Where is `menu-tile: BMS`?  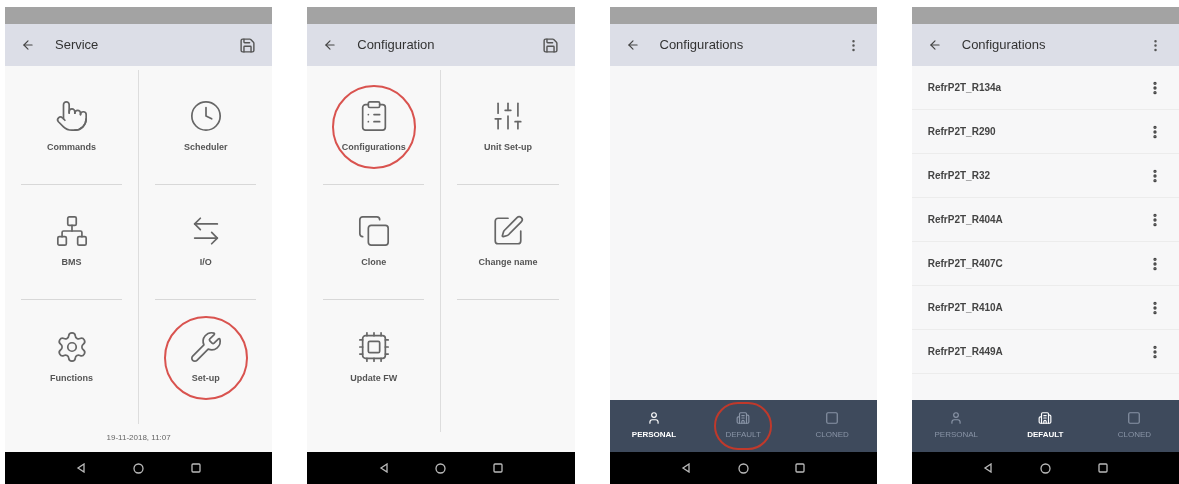 menu-tile: BMS is located at coordinates (71, 242).